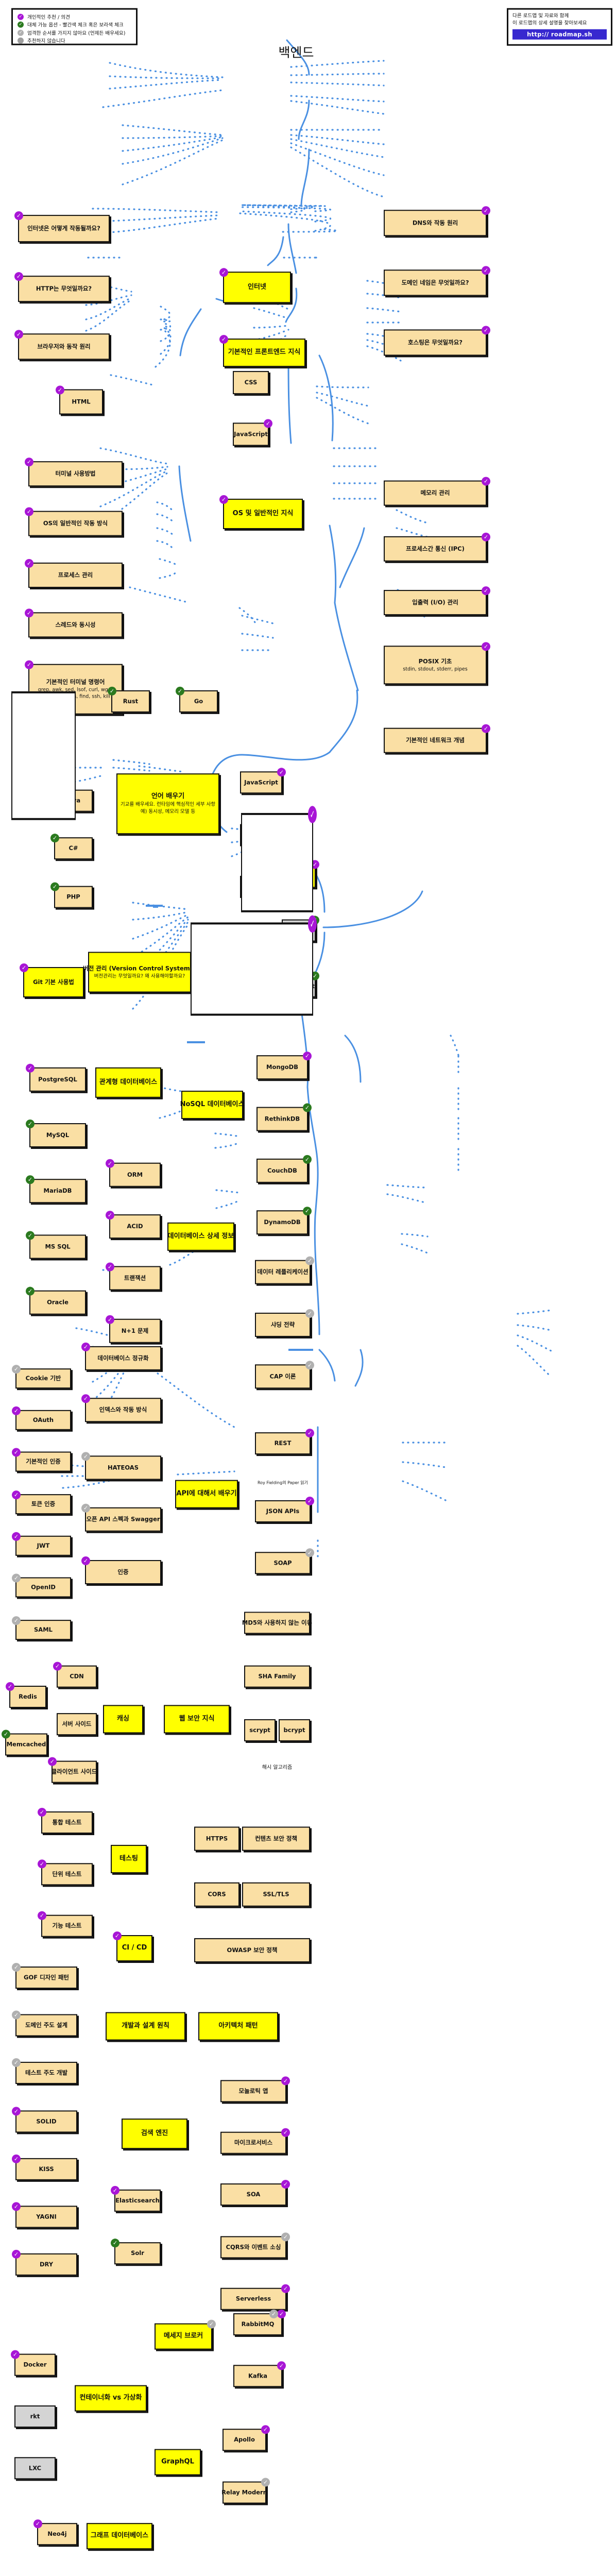 This screenshot has height=2576, width=616. What do you see at coordinates (284, 1271) in the screenshot?
I see `node-replication: ✓ 데이터 레플리케이션` at bounding box center [284, 1271].